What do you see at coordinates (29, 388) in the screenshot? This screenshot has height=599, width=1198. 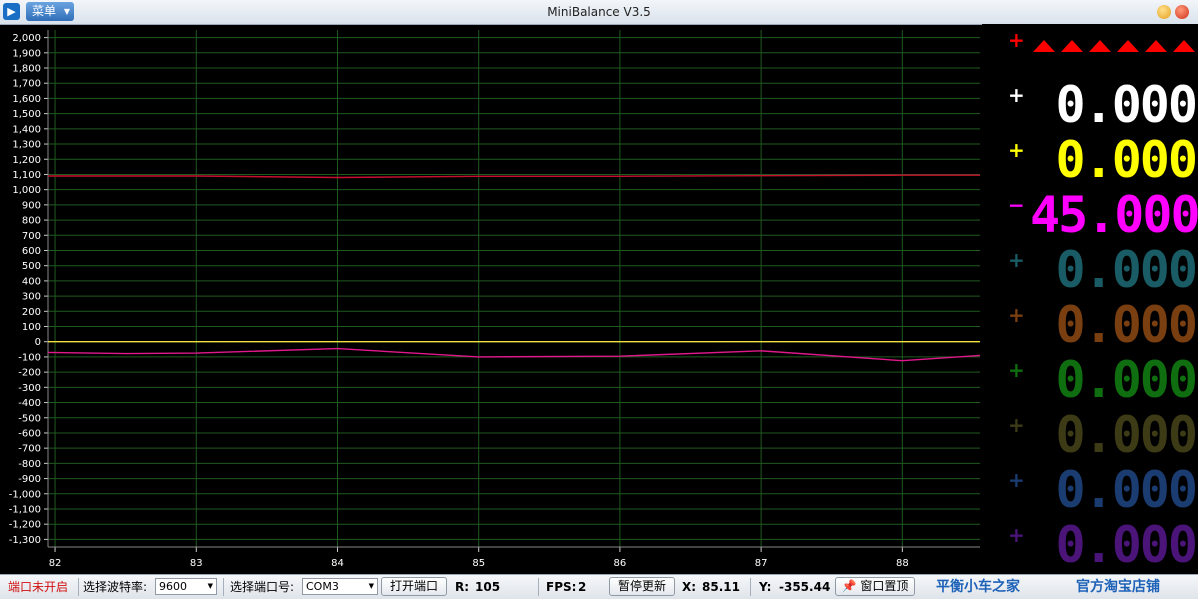 I see `y-tick-label: -300` at bounding box center [29, 388].